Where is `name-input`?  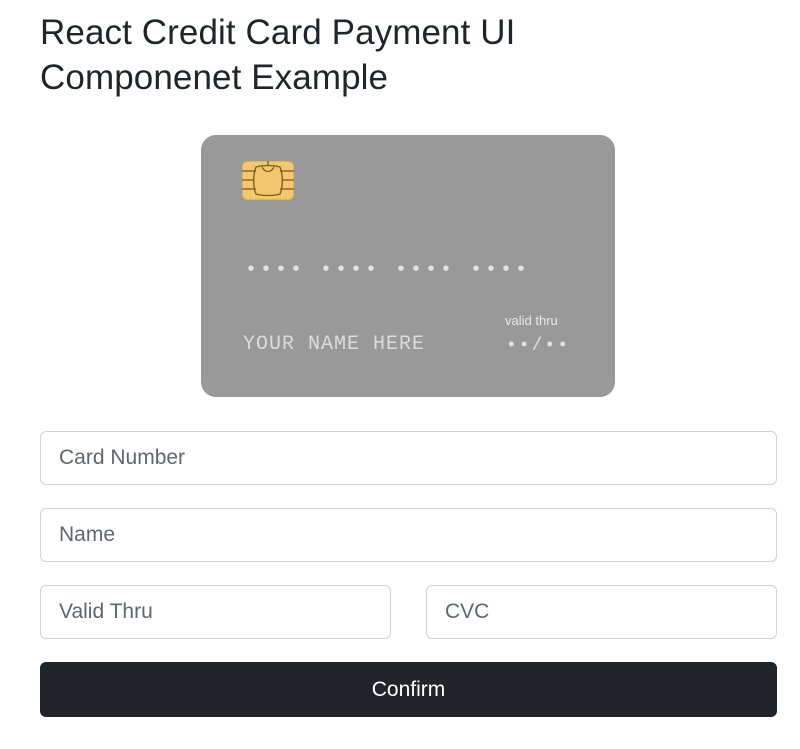 name-input is located at coordinates (408, 535).